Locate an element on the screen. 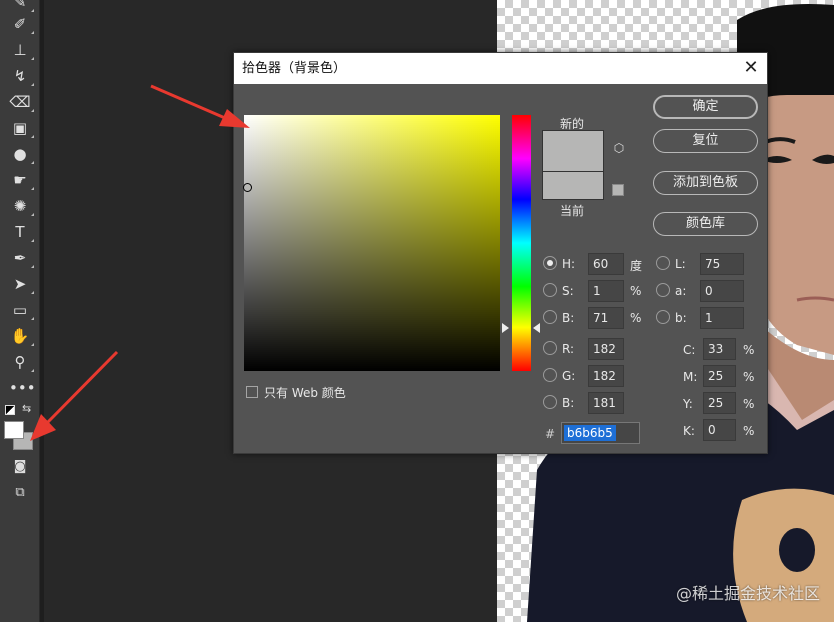  arrow-to-color-field is located at coordinates (200, 106).